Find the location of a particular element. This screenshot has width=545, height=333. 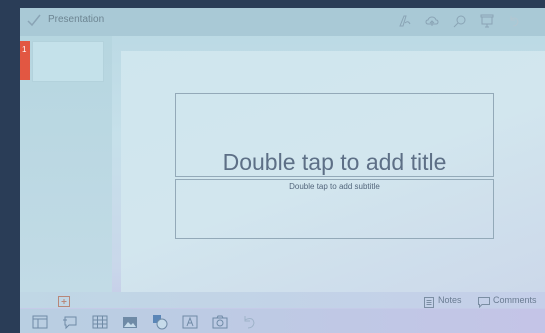

slide-panel: 1 is located at coordinates (66, 165).